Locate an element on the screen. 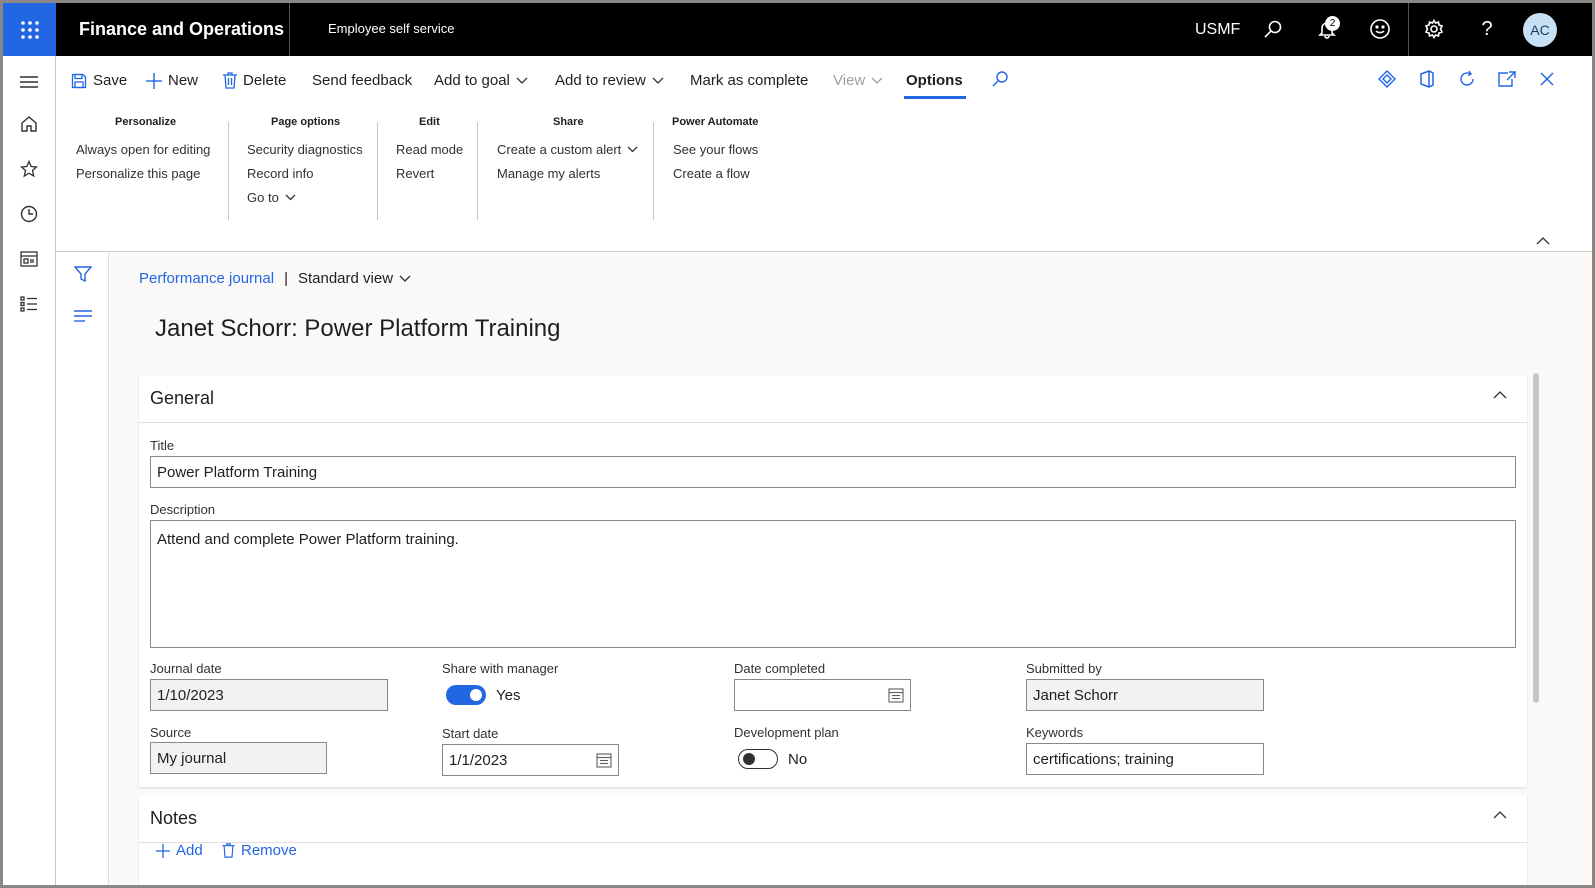 The height and width of the screenshot is (888, 1595). general-header-label: General is located at coordinates (182, 398).